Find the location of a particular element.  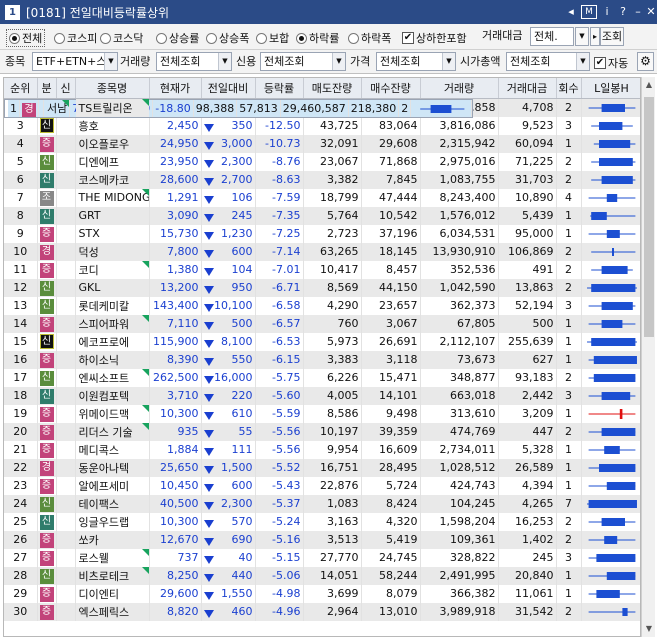

stock-name-cell: 스피어파워 is located at coordinates (112, 323).